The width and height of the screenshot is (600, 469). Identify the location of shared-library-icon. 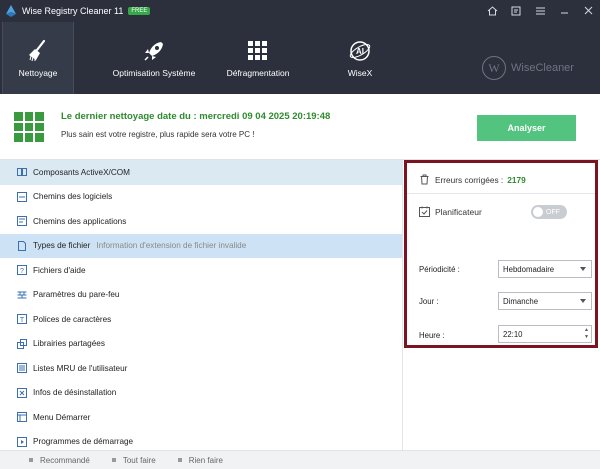
(22, 343).